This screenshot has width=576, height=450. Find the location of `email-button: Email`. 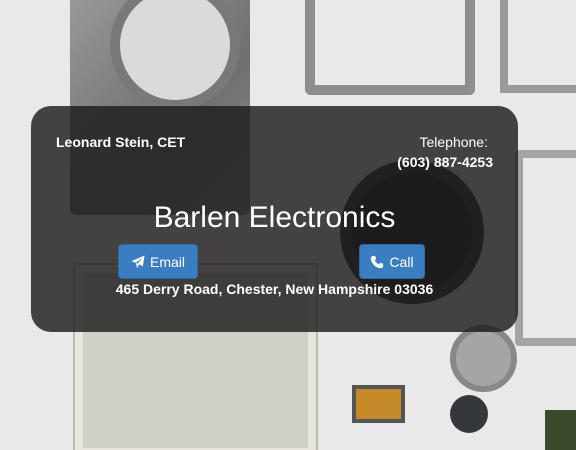

email-button: Email is located at coordinates (158, 261).